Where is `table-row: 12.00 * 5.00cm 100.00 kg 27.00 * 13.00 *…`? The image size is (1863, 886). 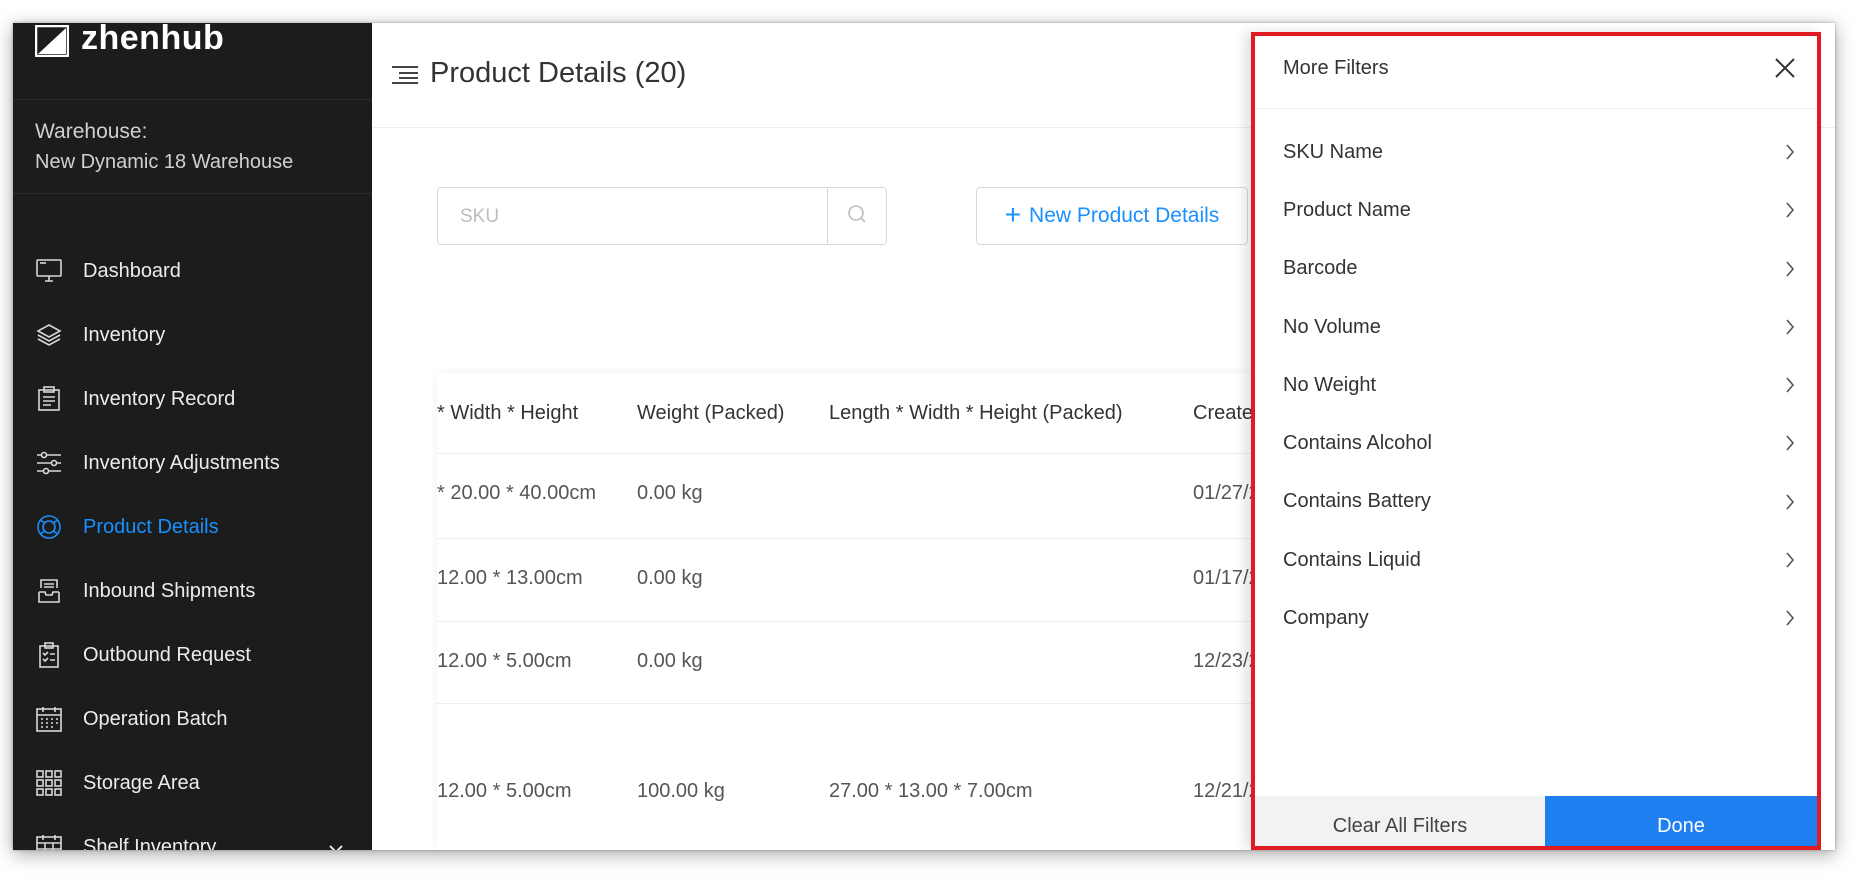
table-row: 12.00 * 5.00cm 100.00 kg 27.00 * 13.00 *… is located at coordinates (867, 777).